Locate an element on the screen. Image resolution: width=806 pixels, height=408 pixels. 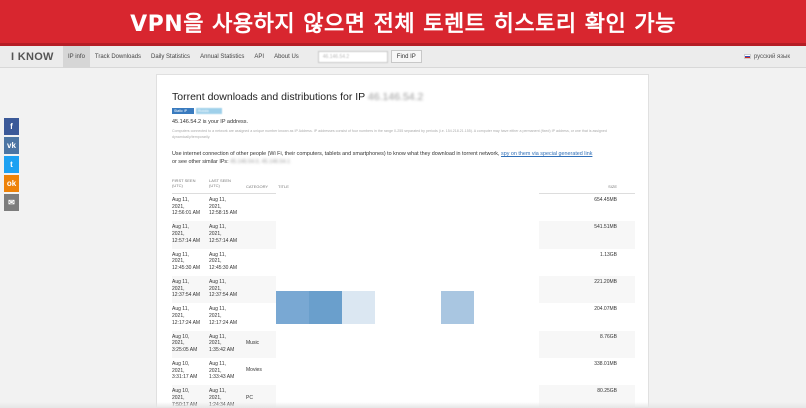
site-logo: I KNOW is located at coordinates (37, 57).